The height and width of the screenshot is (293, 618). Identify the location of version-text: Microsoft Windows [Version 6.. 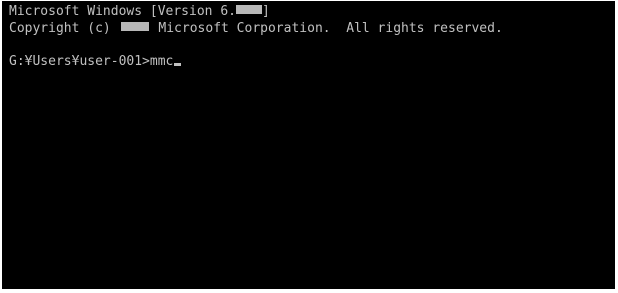
(122, 11).